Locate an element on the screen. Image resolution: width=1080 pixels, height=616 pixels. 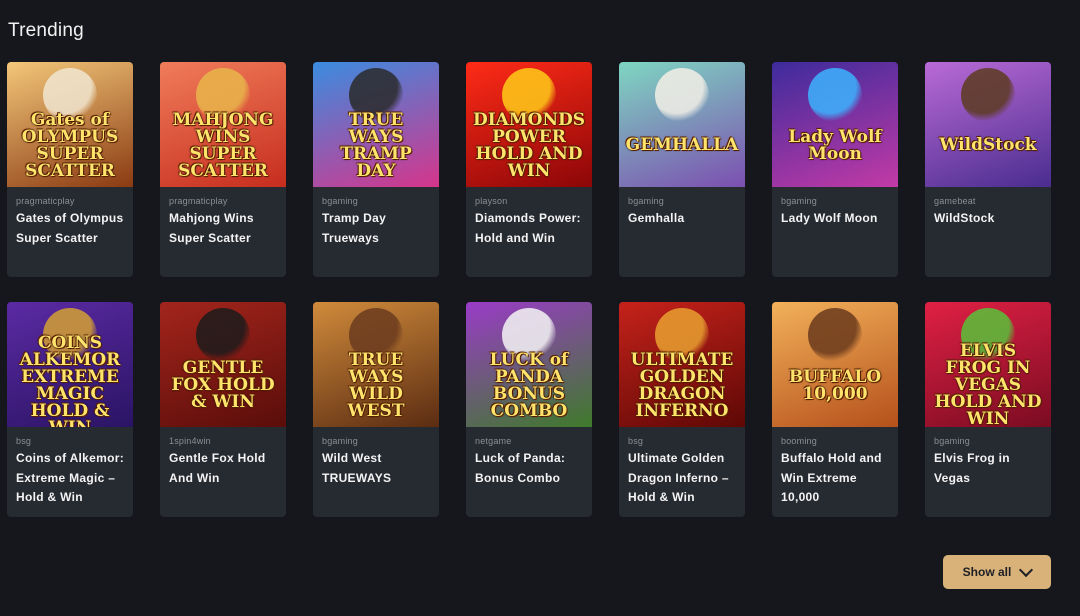
game-logo: TRUE WAYS WILD WEST is located at coordinates (376, 385).